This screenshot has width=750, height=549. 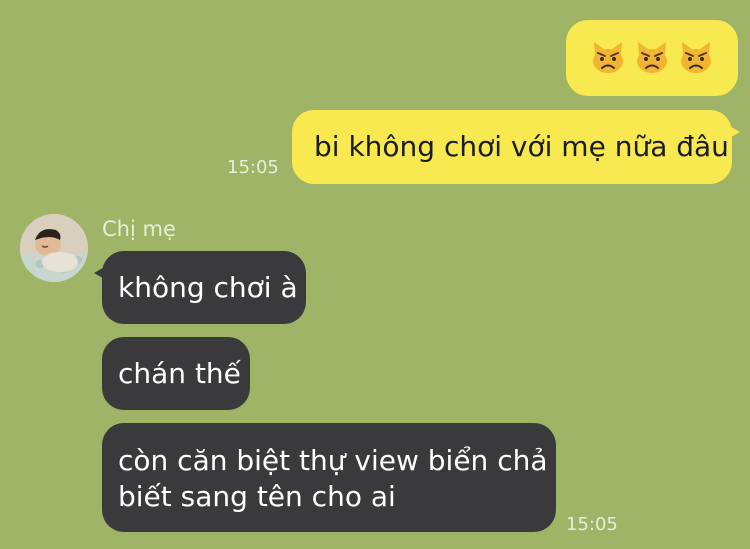 I want to click on incoming-message-text: không chơi à, so click(x=208, y=287).